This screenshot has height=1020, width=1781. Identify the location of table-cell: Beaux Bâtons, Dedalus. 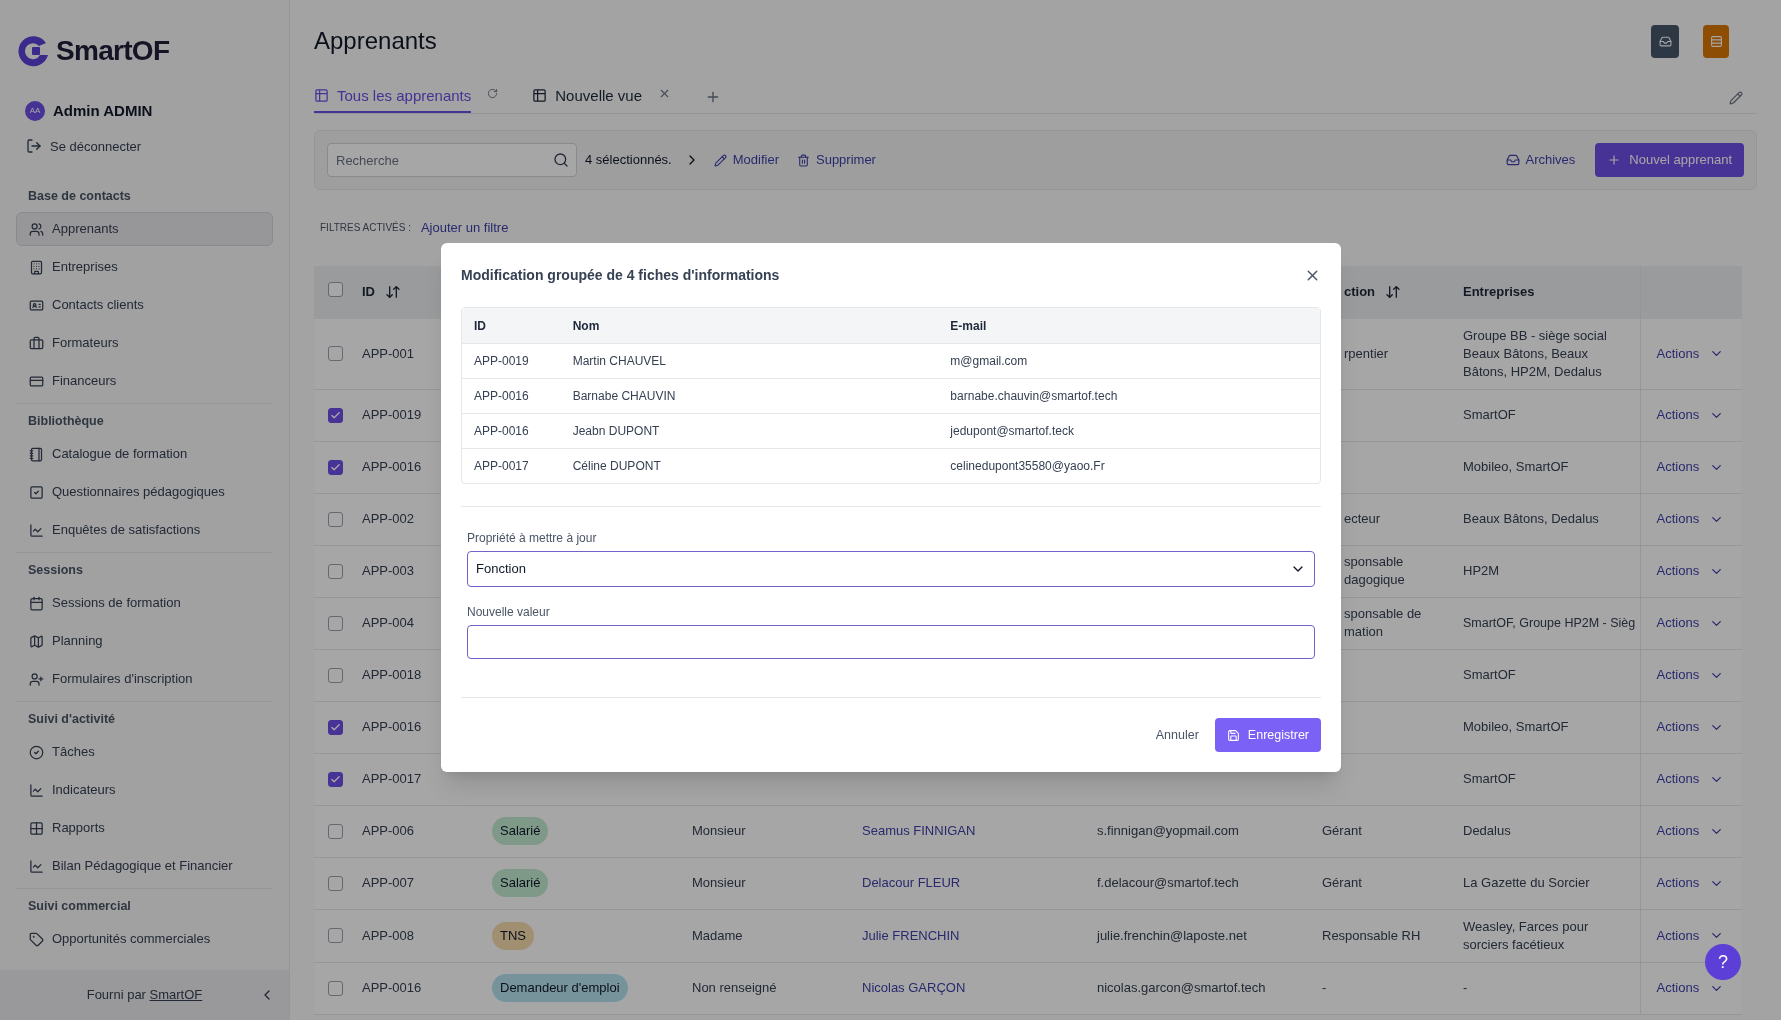
(1531, 518).